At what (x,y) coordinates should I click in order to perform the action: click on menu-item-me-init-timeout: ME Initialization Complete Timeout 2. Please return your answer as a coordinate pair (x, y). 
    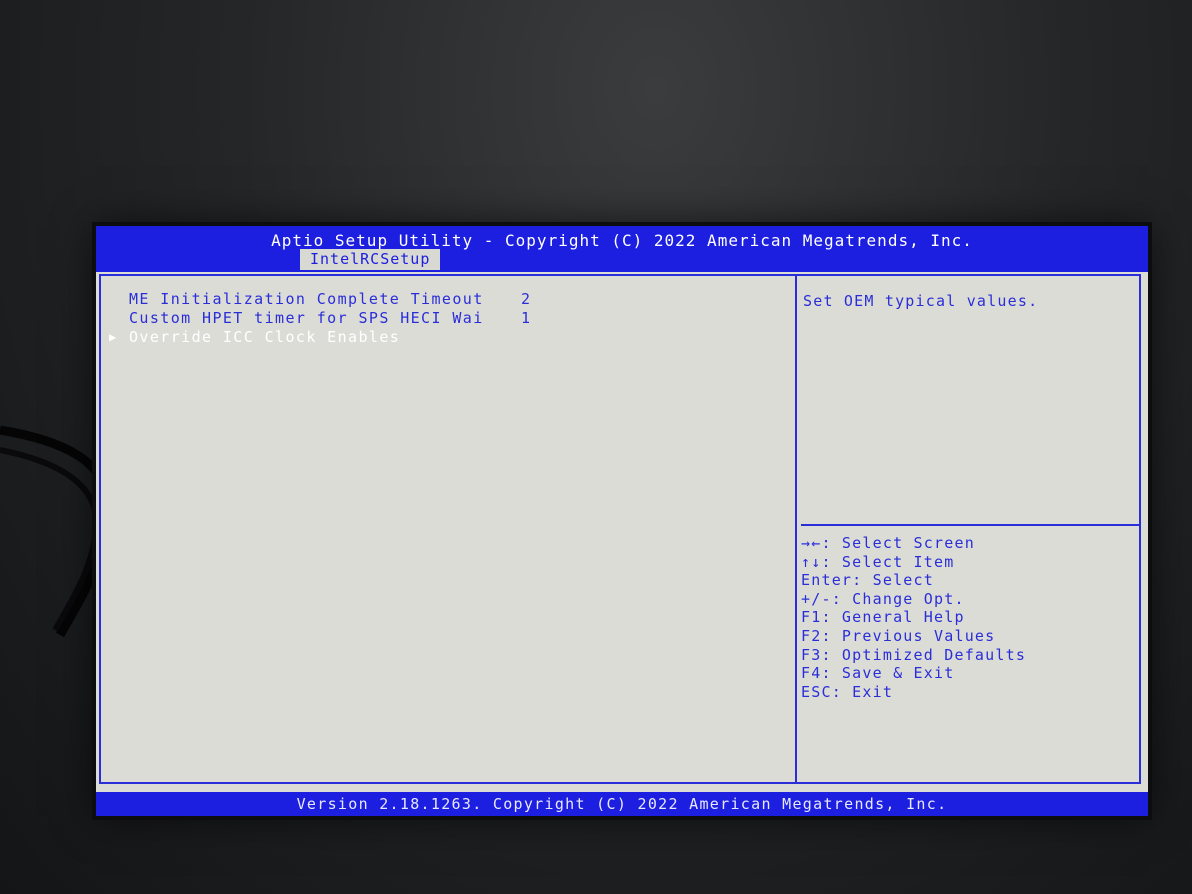
    Looking at the image, I should click on (330, 299).